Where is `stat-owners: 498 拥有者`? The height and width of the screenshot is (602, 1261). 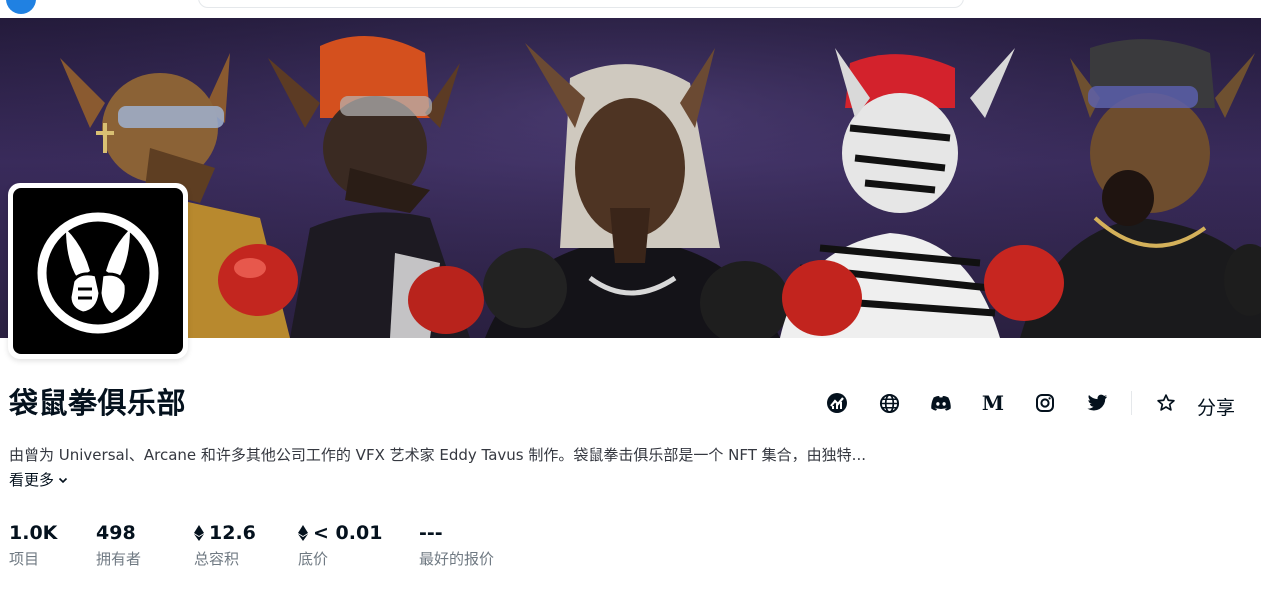 stat-owners: 498 拥有者 is located at coordinates (118, 545).